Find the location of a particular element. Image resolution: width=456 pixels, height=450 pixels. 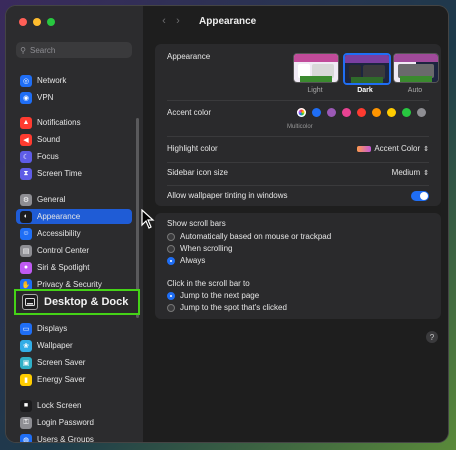

sidebar-item-label: Focus is located at coordinates (48, 156).